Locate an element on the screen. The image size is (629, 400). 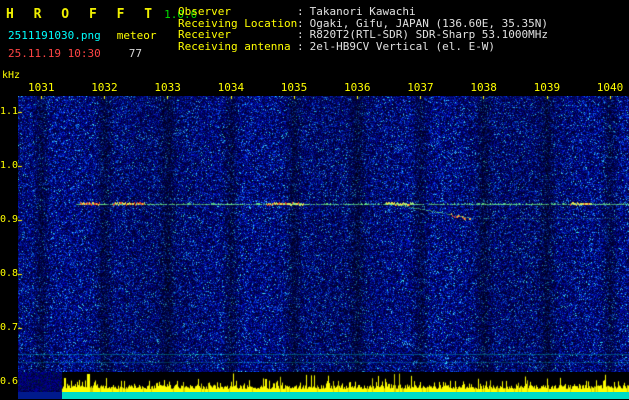
time-tick-label: 1034 is located at coordinates (231, 87).